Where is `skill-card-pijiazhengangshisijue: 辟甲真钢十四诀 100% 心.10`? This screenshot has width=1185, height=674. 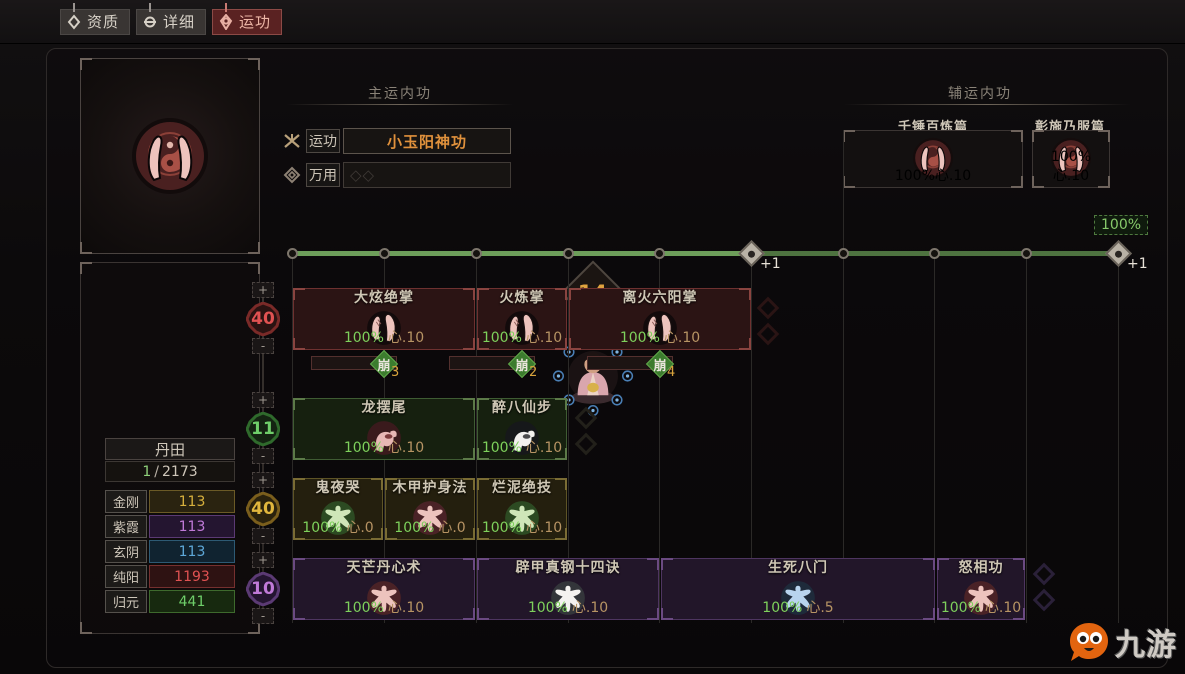 skill-card-pijiazhengangshisijue: 辟甲真钢十四诀 100% 心.10 is located at coordinates (568, 589).